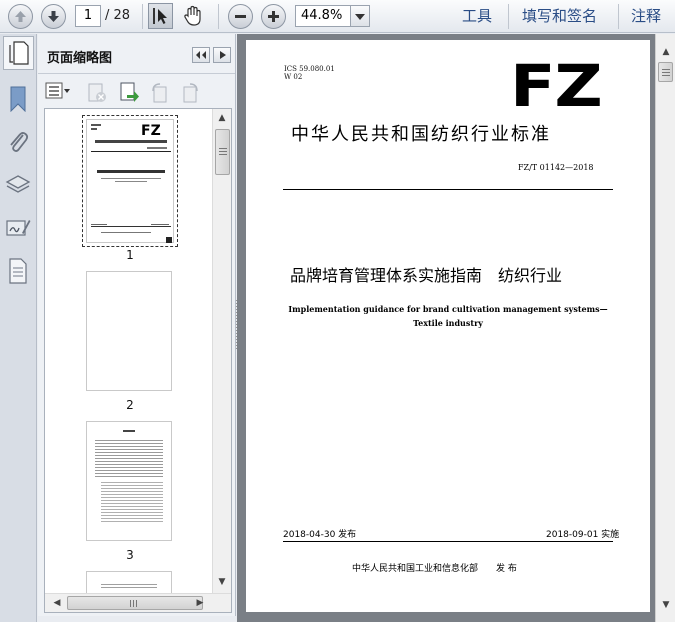  What do you see at coordinates (222, 118) in the screenshot?
I see `scroll-up-icon: ▲` at bounding box center [222, 118].